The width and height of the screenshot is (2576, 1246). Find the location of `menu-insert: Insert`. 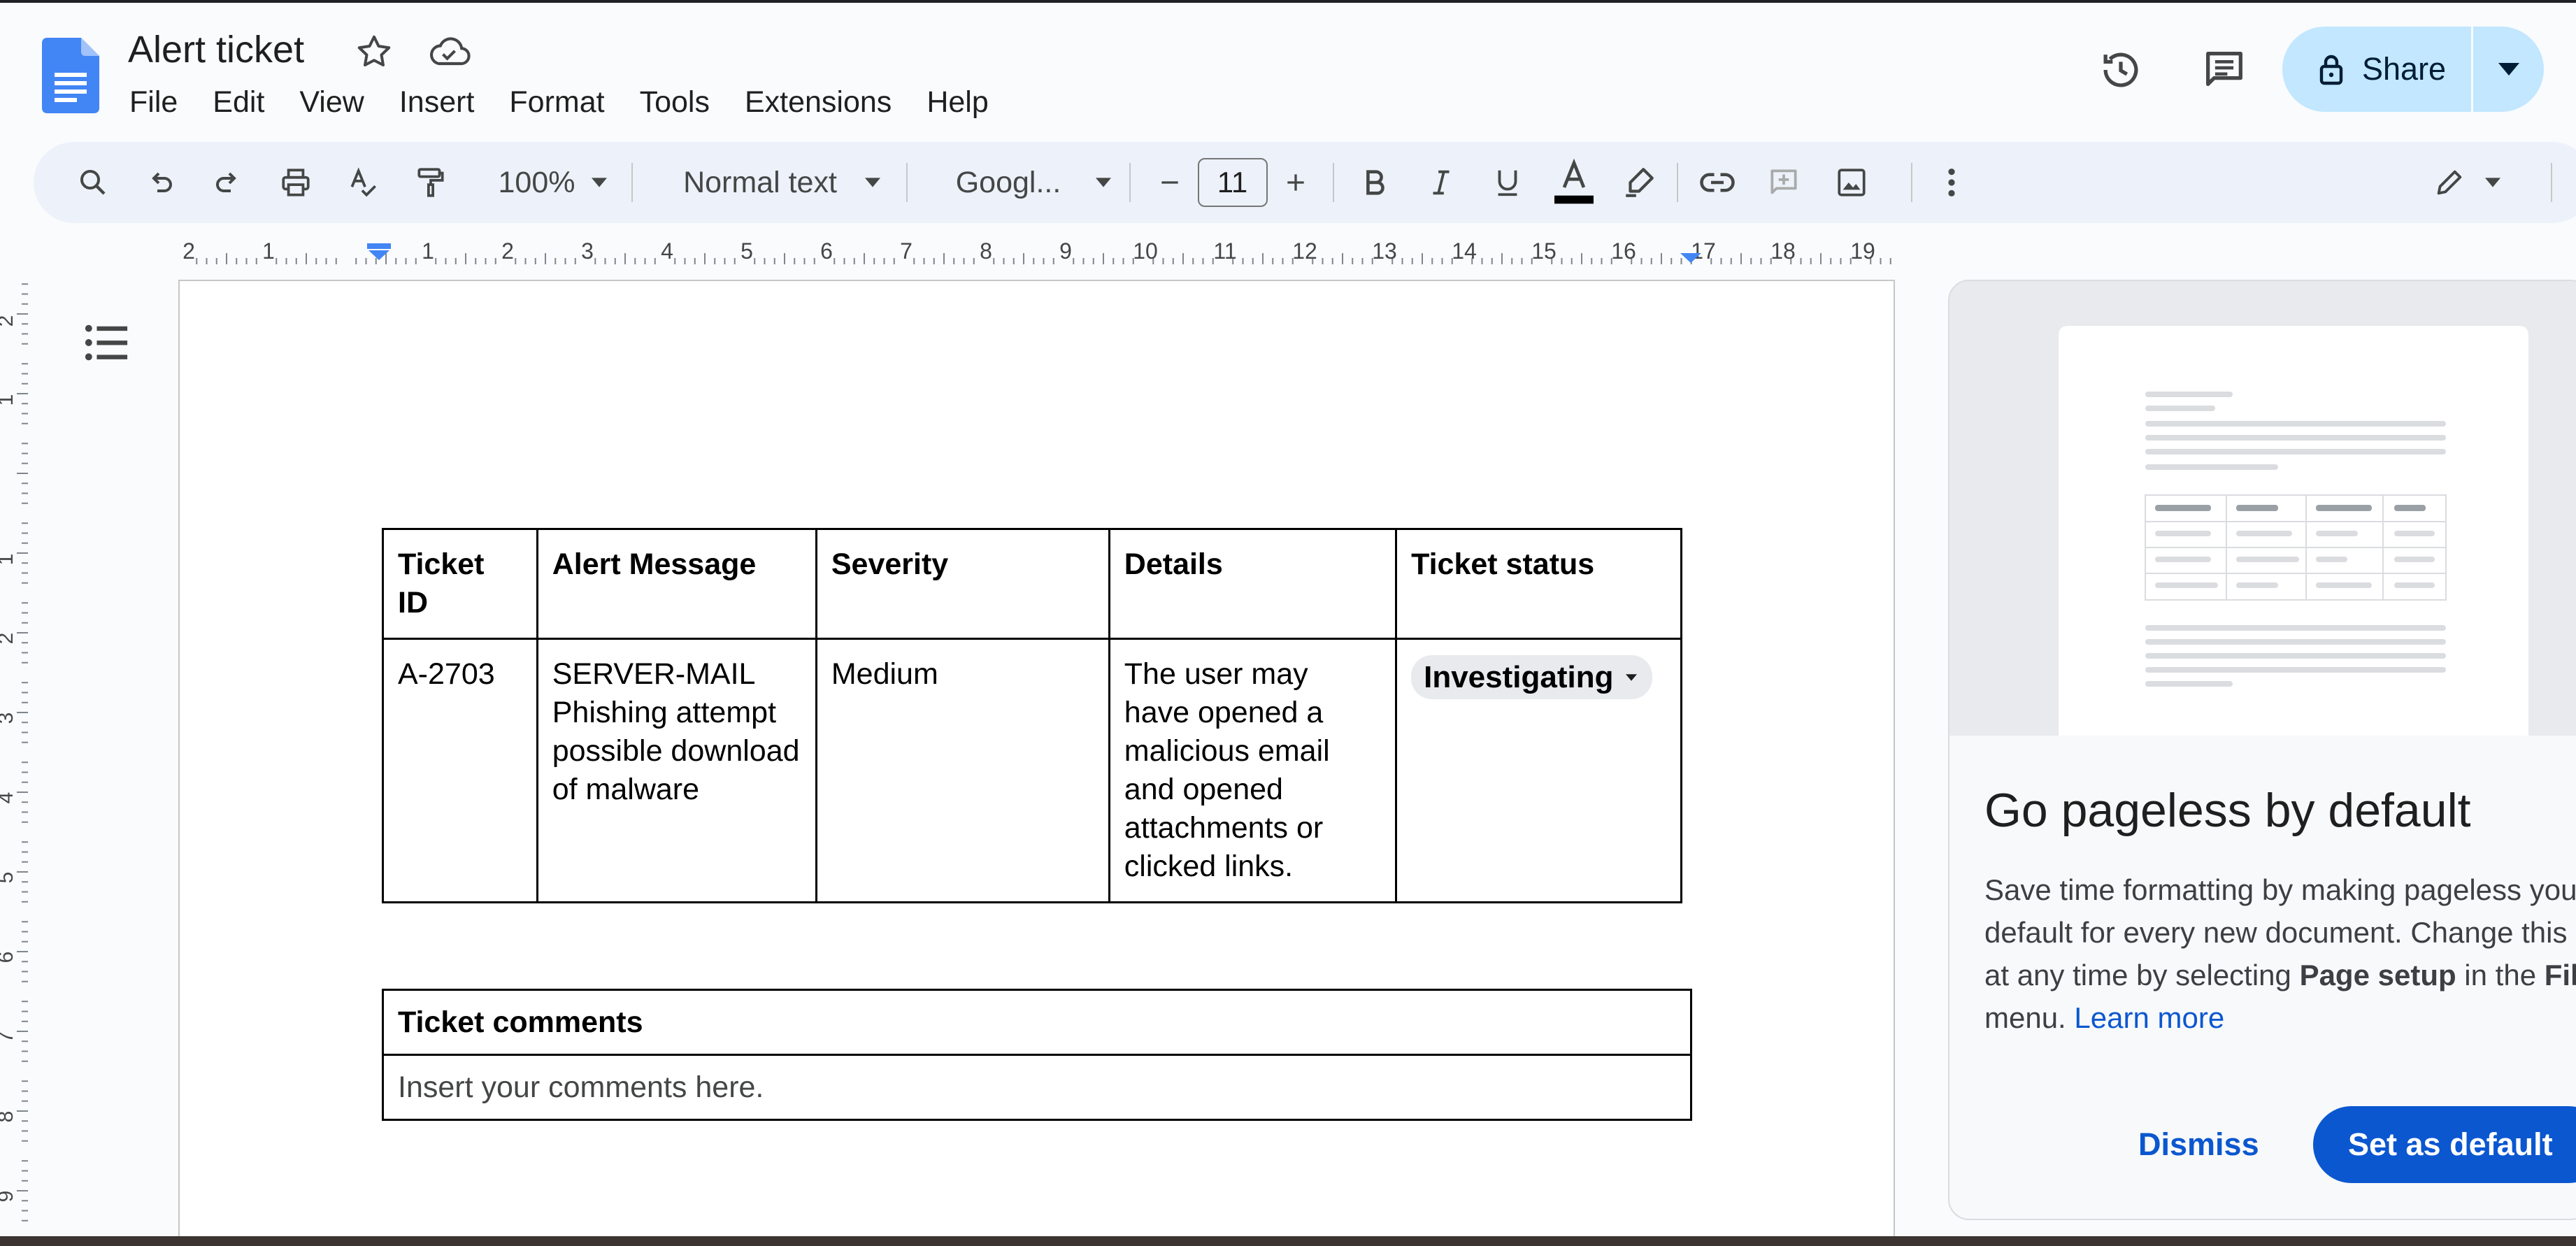

menu-insert: Insert is located at coordinates (437, 102).